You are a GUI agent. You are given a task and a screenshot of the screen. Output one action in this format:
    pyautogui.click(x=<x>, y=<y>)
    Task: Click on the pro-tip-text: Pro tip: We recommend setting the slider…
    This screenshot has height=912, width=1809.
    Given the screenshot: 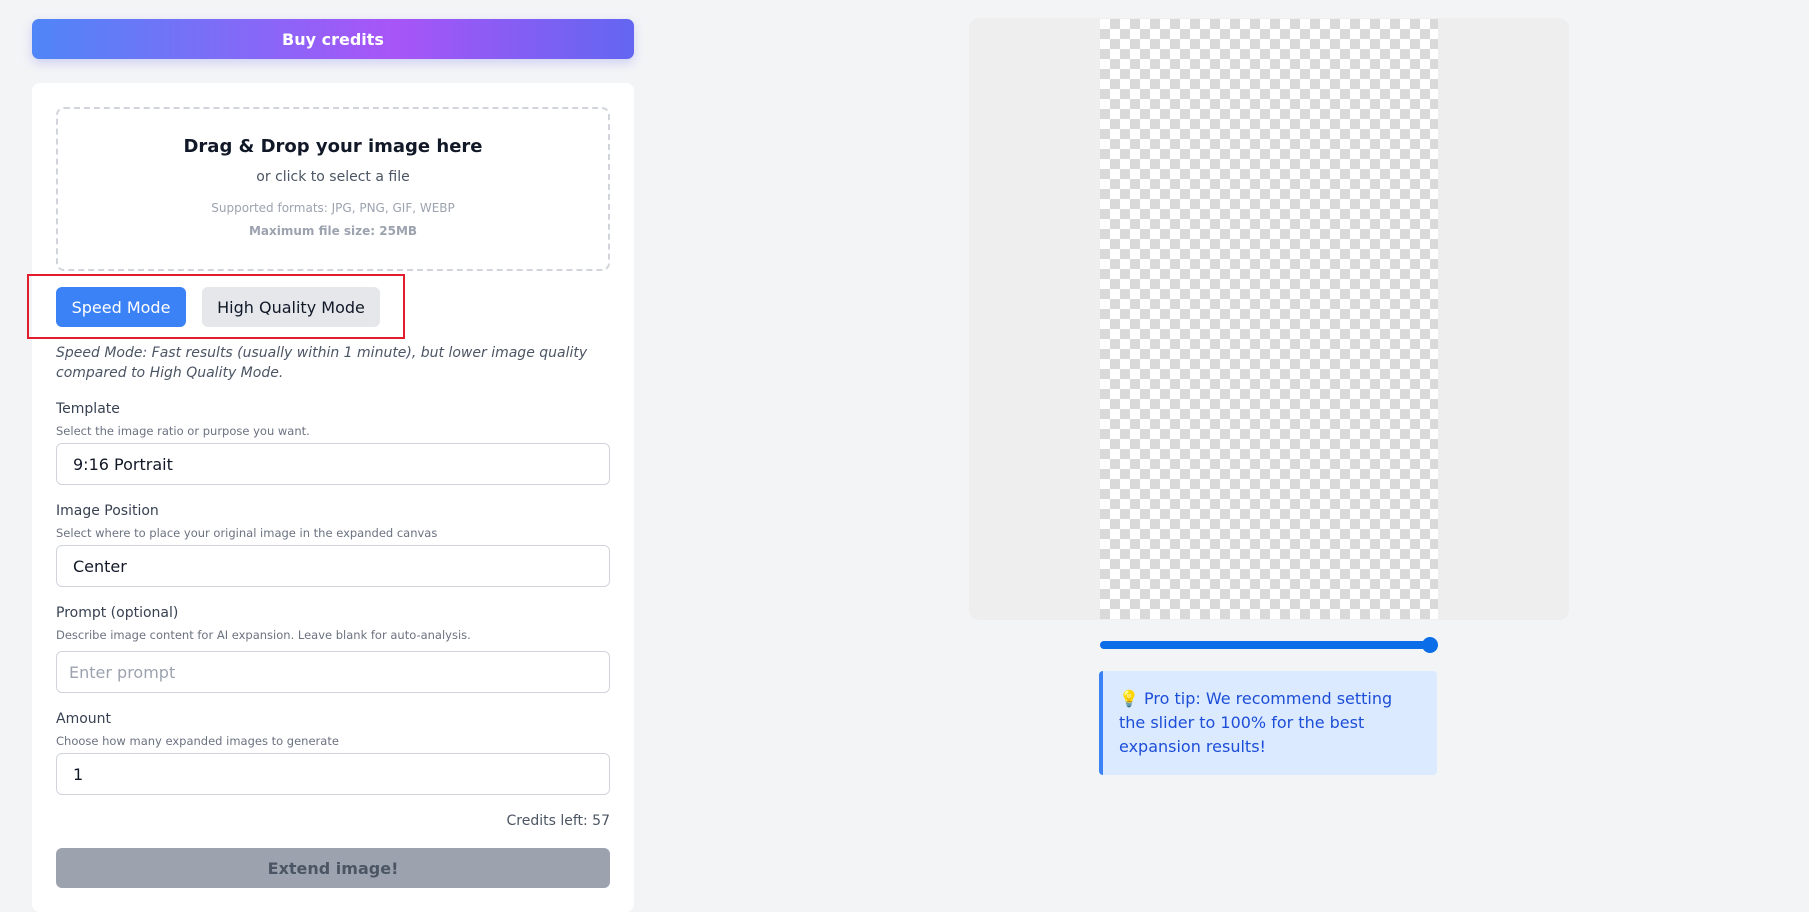 What is the action you would take?
    pyautogui.click(x=1256, y=722)
    